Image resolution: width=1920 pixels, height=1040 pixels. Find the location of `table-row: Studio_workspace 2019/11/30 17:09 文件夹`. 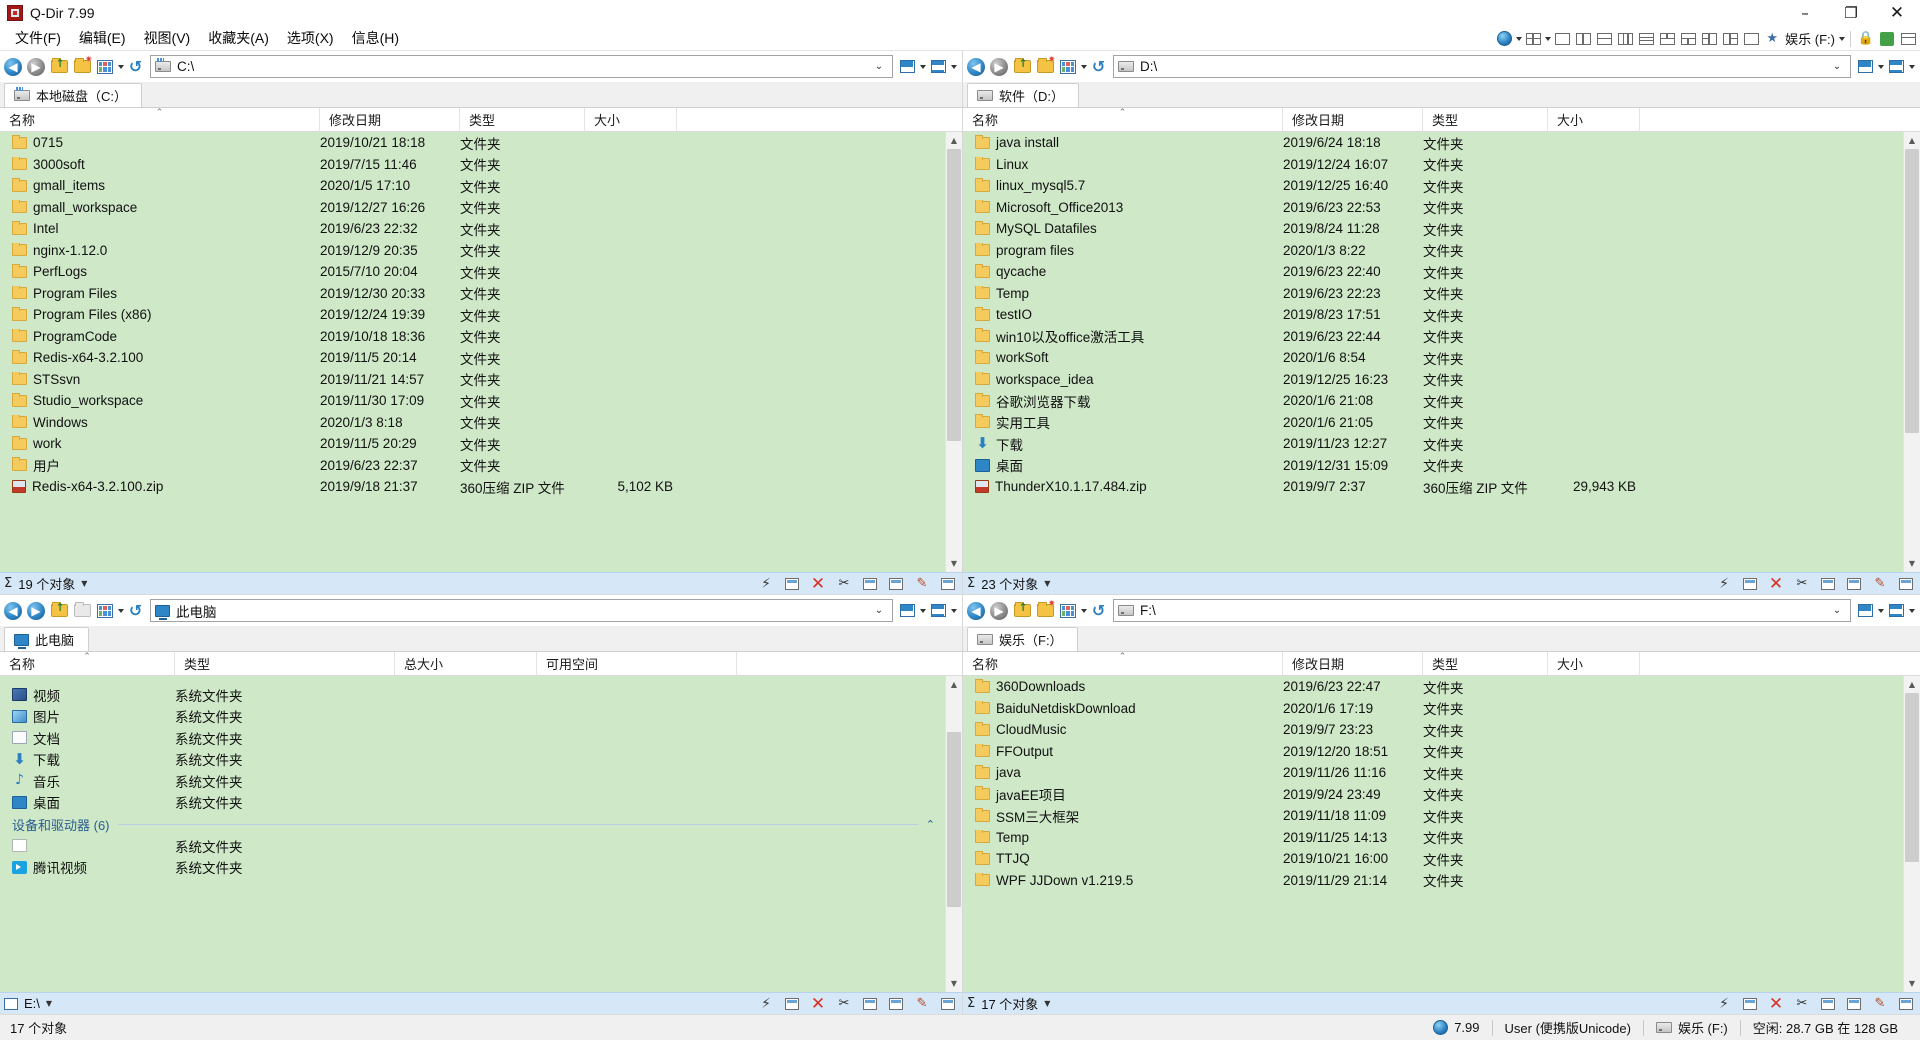

table-row: Studio_workspace 2019/11/30 17:09 文件夹 is located at coordinates (472, 401).